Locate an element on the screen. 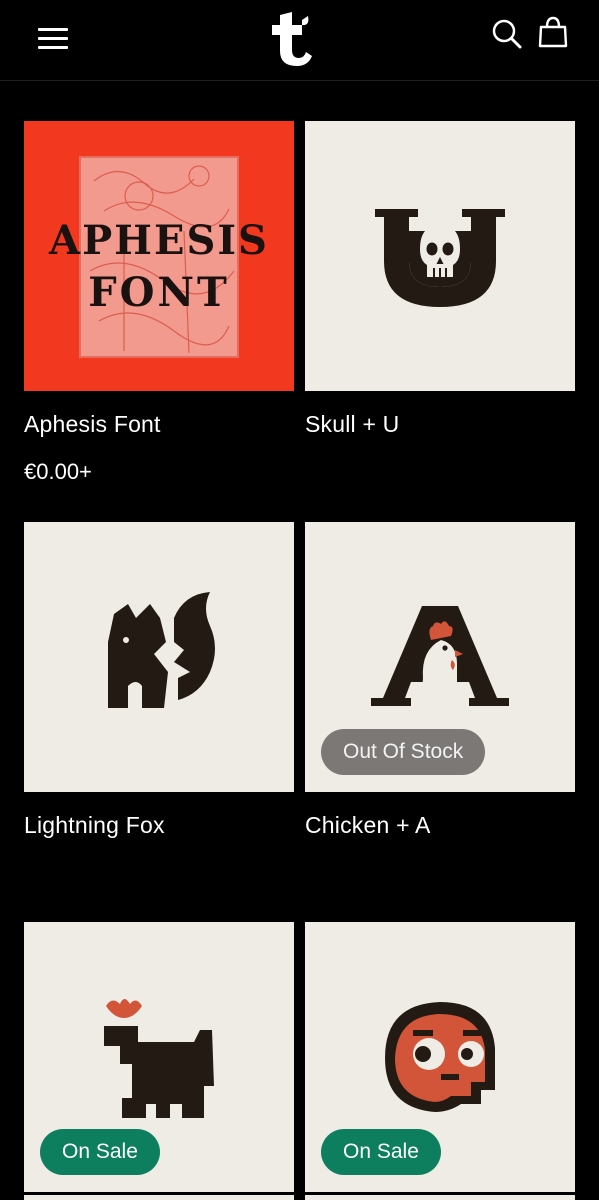 The width and height of the screenshot is (599, 1200). artwork-title-line1: APHESIS is located at coordinates (159, 240).